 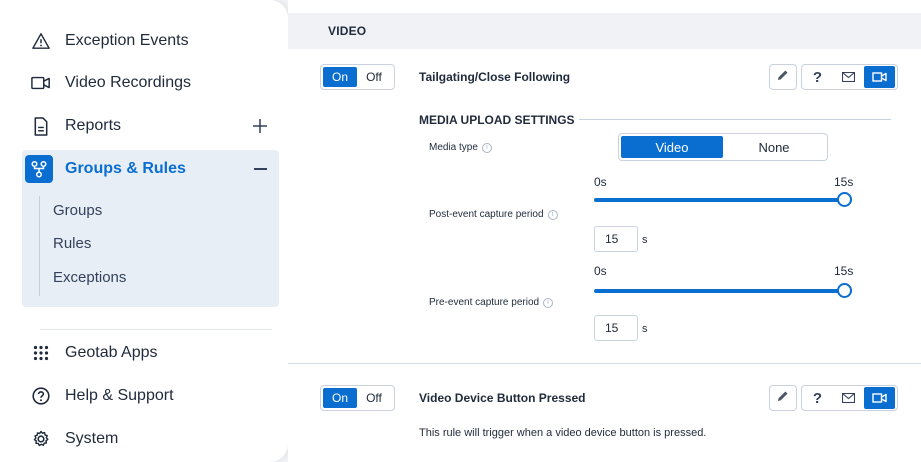 I want to click on document-icon, so click(x=41, y=126).